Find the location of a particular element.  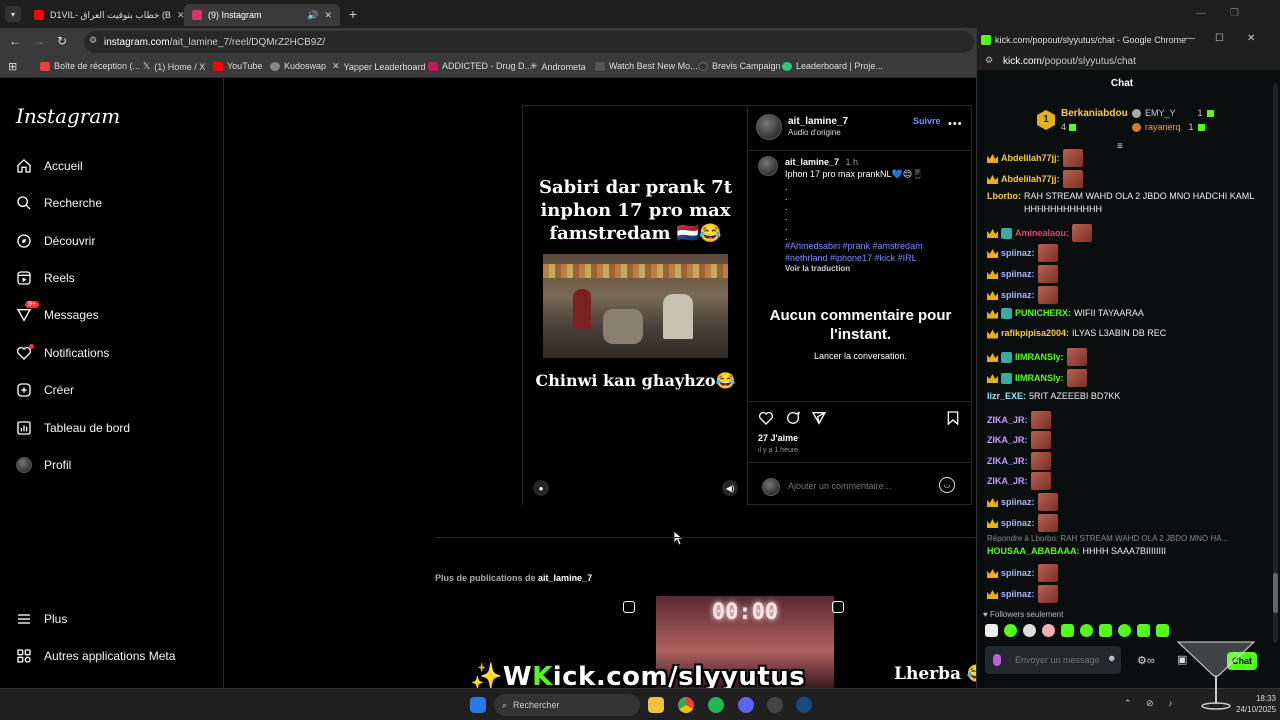

nav-item-search: Recherche is located at coordinates (59, 203).